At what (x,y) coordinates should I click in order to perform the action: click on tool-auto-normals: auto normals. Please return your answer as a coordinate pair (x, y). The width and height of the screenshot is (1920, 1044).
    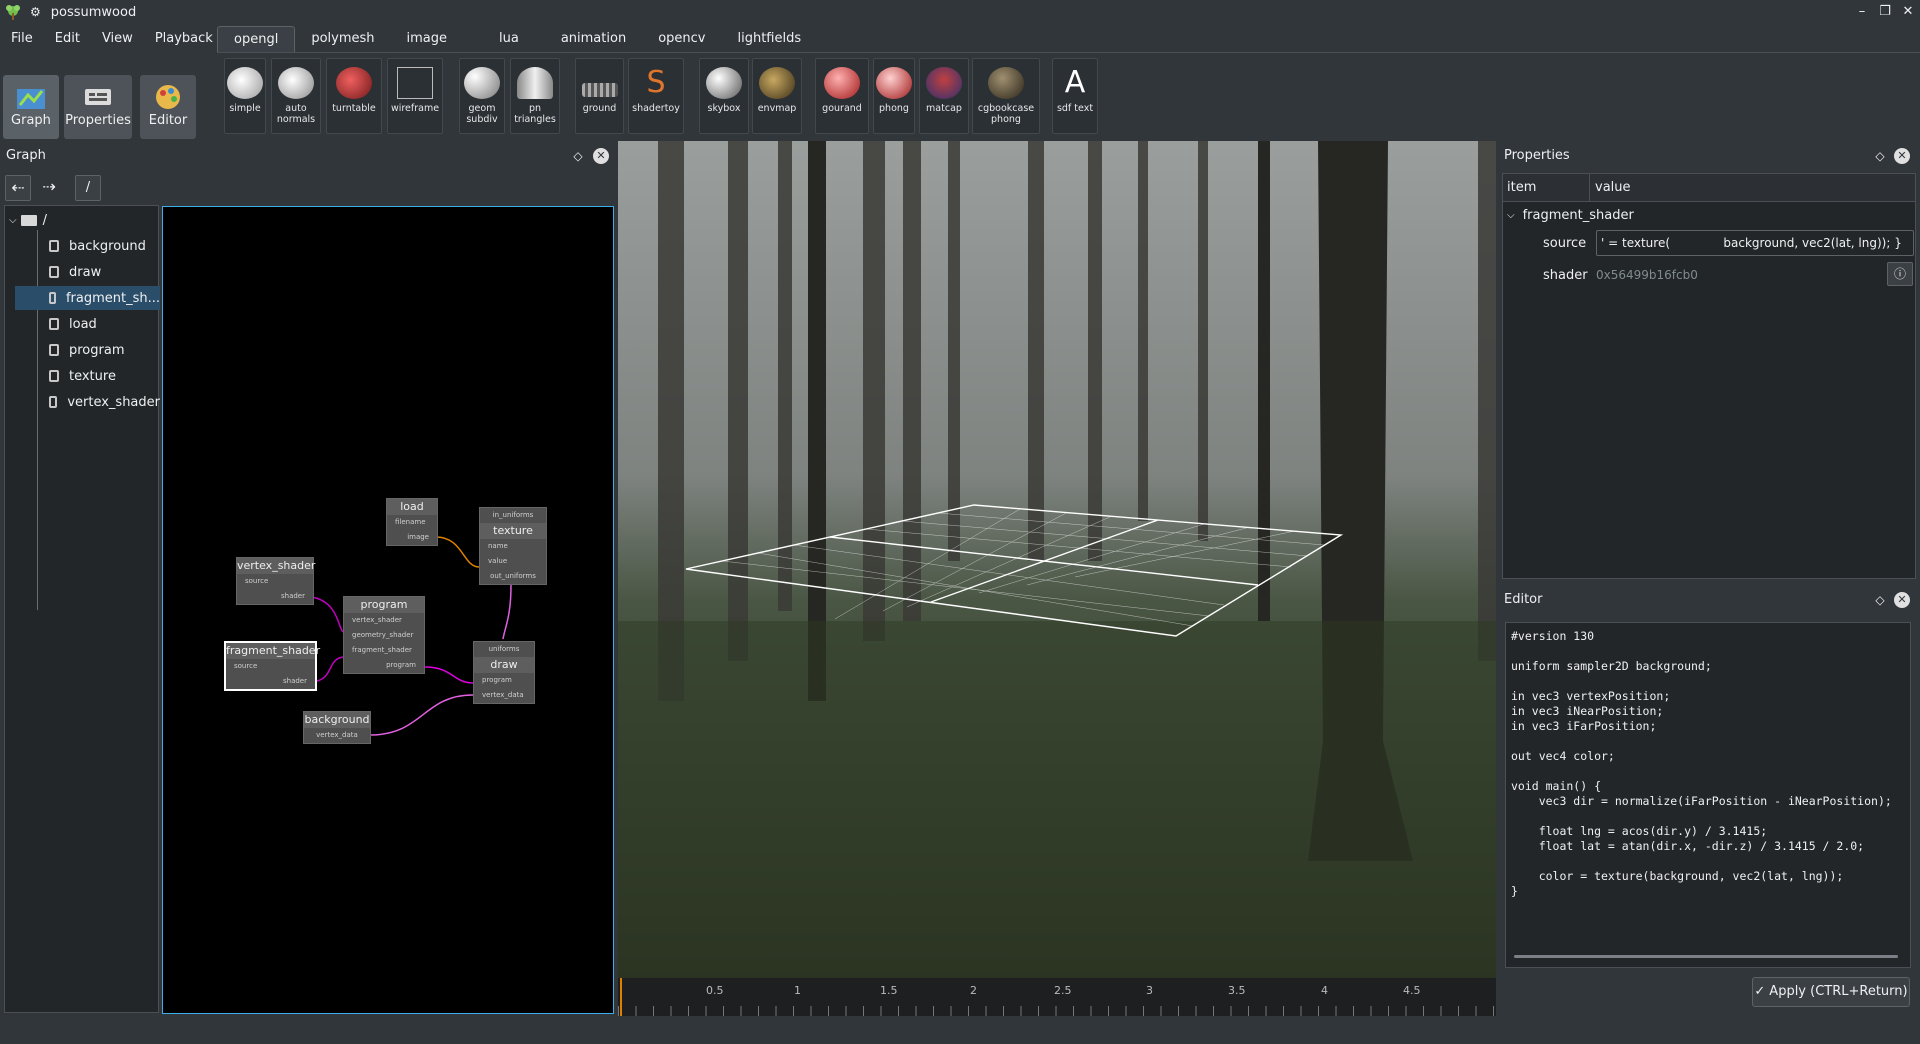
    Looking at the image, I should click on (296, 96).